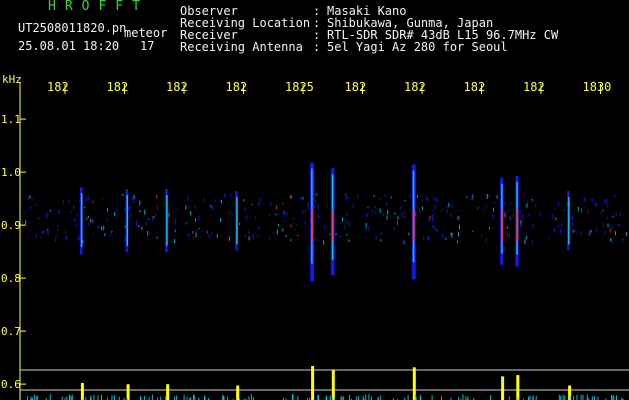  What do you see at coordinates (237, 220) in the screenshot?
I see `meteor-core` at bounding box center [237, 220].